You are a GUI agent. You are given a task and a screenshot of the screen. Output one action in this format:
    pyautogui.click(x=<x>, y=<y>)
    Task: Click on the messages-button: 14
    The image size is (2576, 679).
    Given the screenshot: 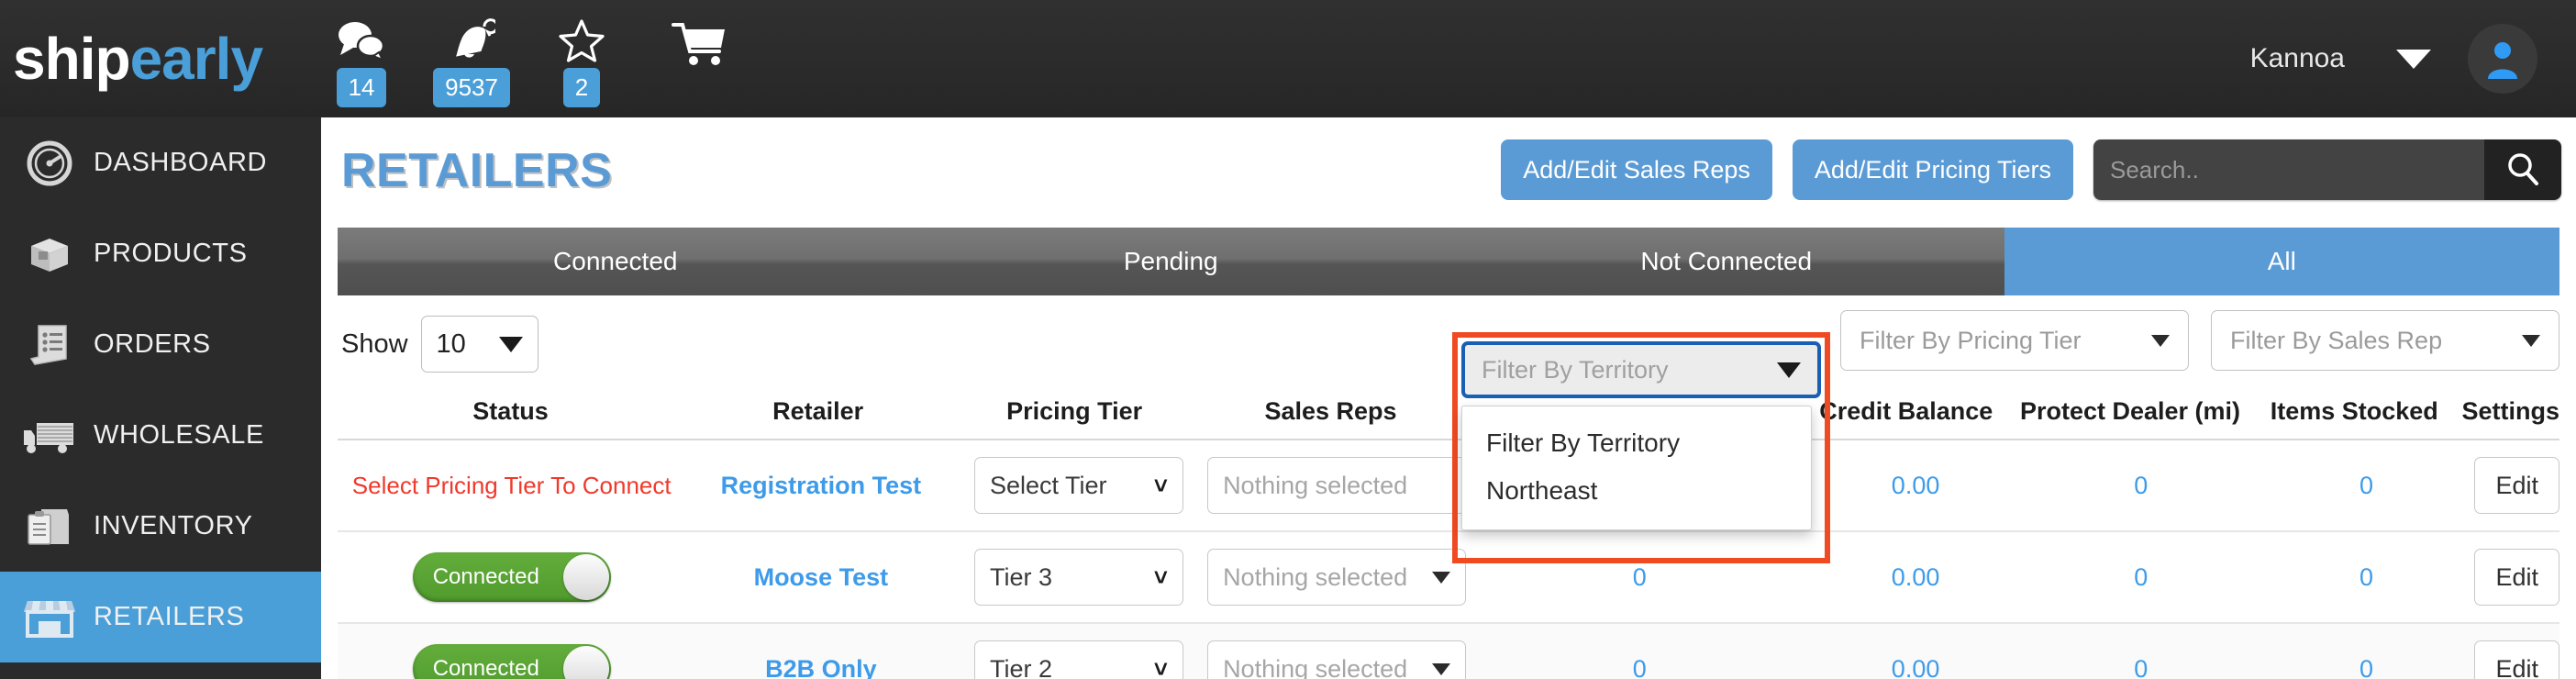 What is the action you would take?
    pyautogui.click(x=361, y=62)
    